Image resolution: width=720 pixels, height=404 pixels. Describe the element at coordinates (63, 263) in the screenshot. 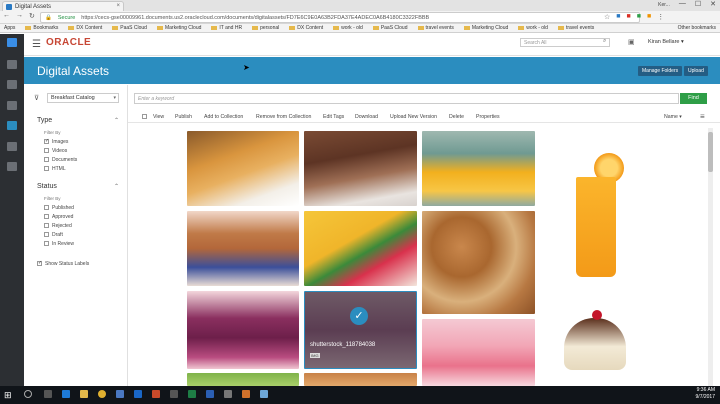

I see `show-status-labels: Show Status Labels` at that location.